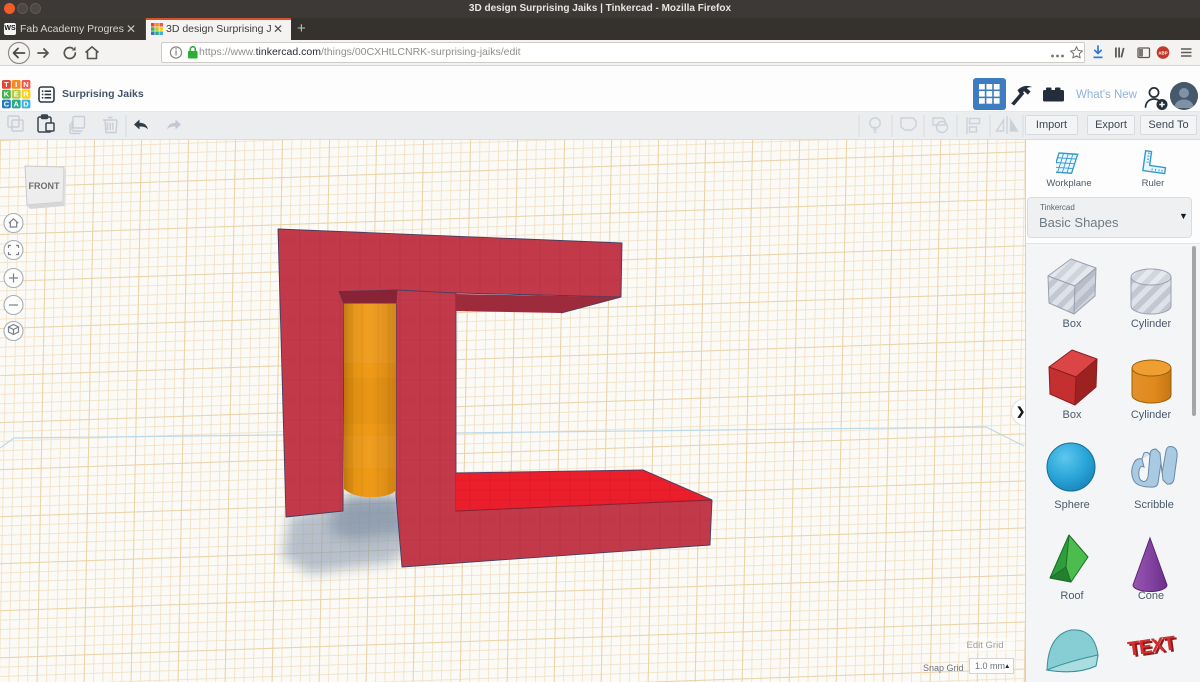 The image size is (1200, 682). I want to click on svg-text: R, so click(26, 94).